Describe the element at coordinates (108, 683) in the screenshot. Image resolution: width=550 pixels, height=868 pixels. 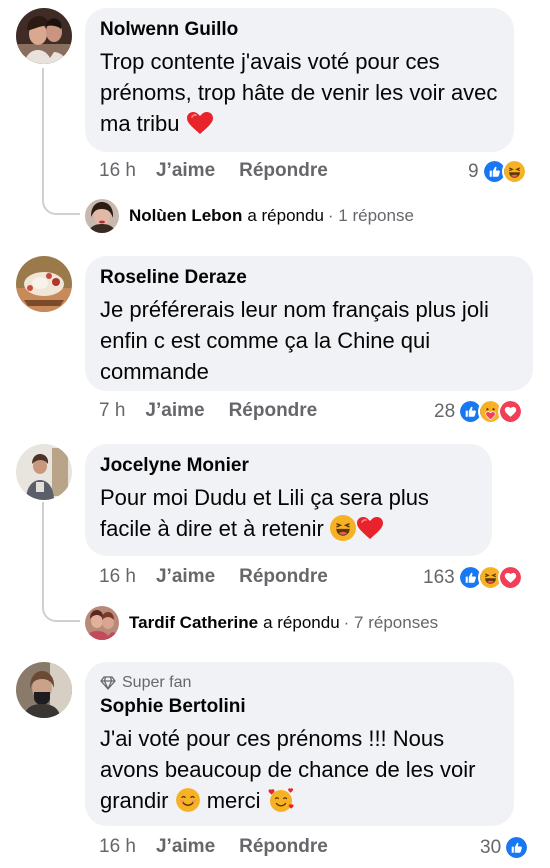
I see `diamond-icon` at that location.